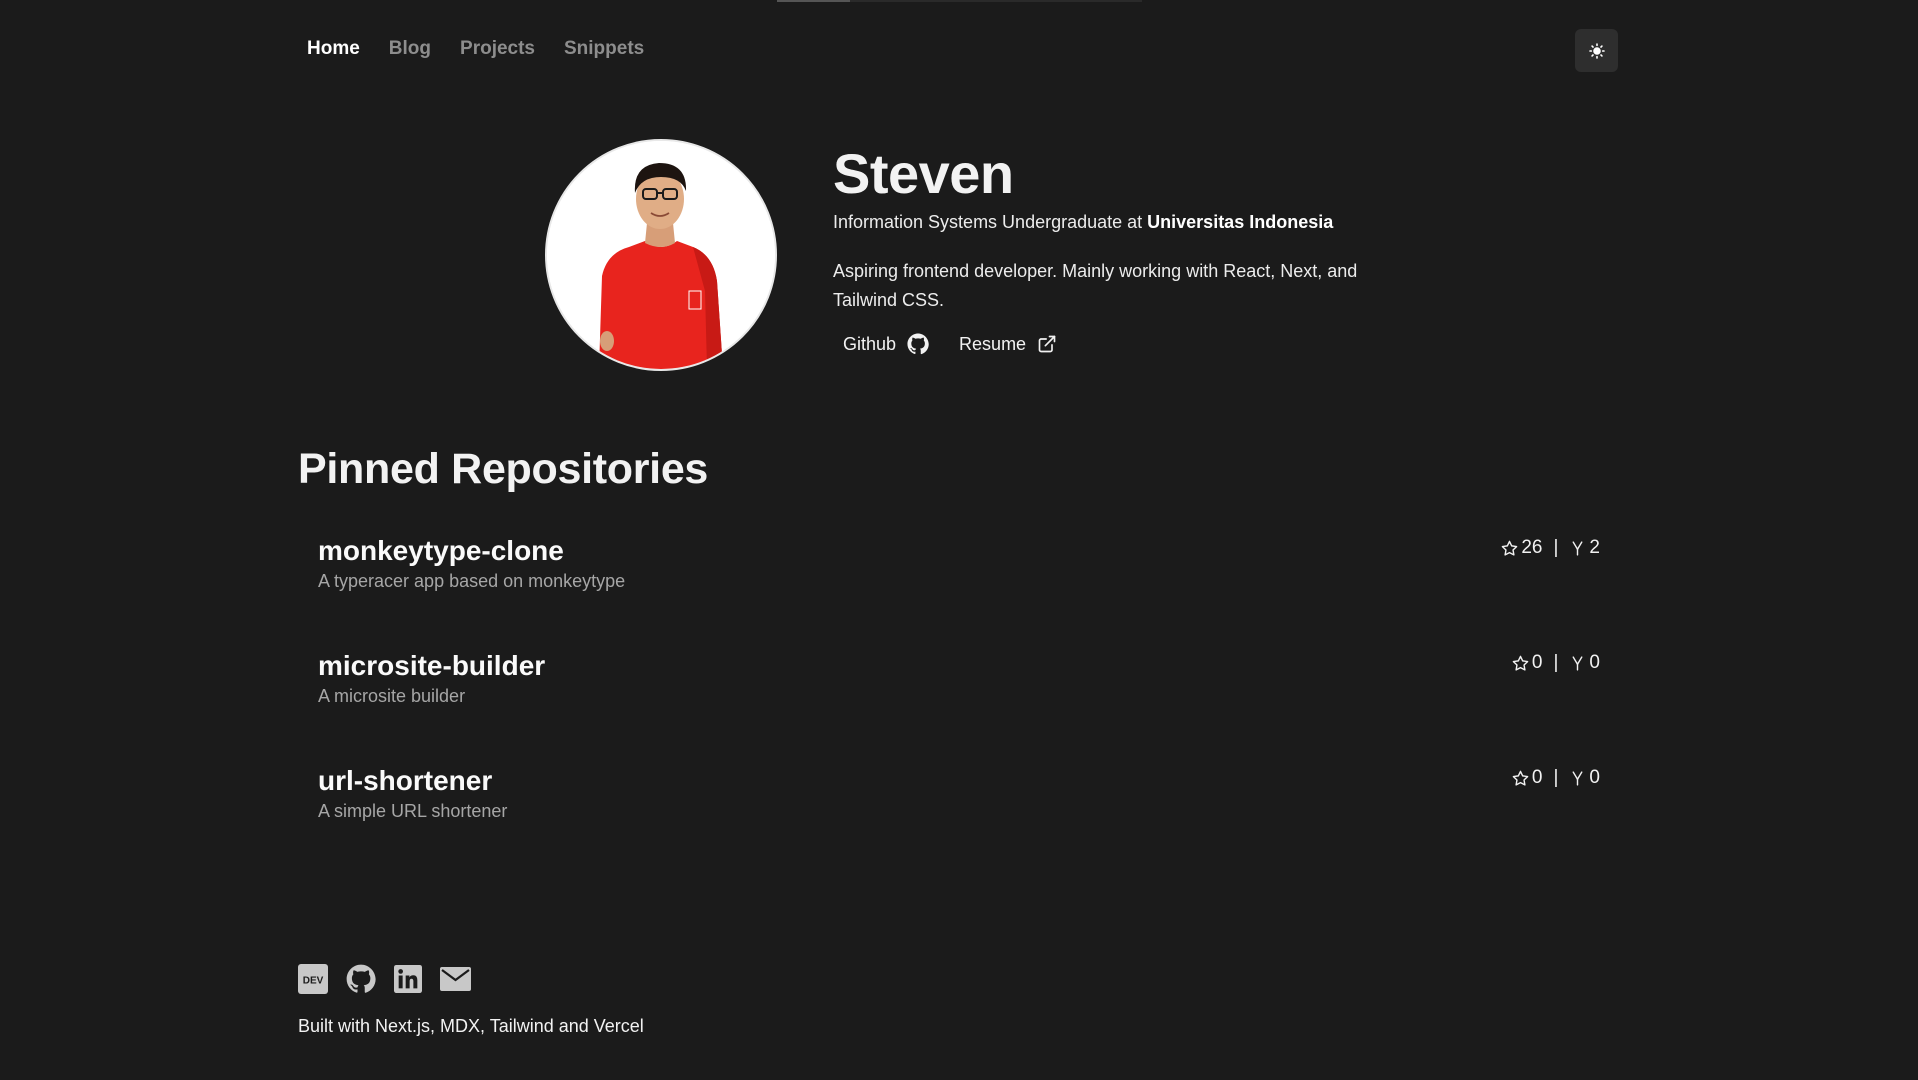 This screenshot has height=1080, width=1918. Describe the element at coordinates (503, 469) in the screenshot. I see `pinned-repositories-title: Pinned Repositories` at that location.